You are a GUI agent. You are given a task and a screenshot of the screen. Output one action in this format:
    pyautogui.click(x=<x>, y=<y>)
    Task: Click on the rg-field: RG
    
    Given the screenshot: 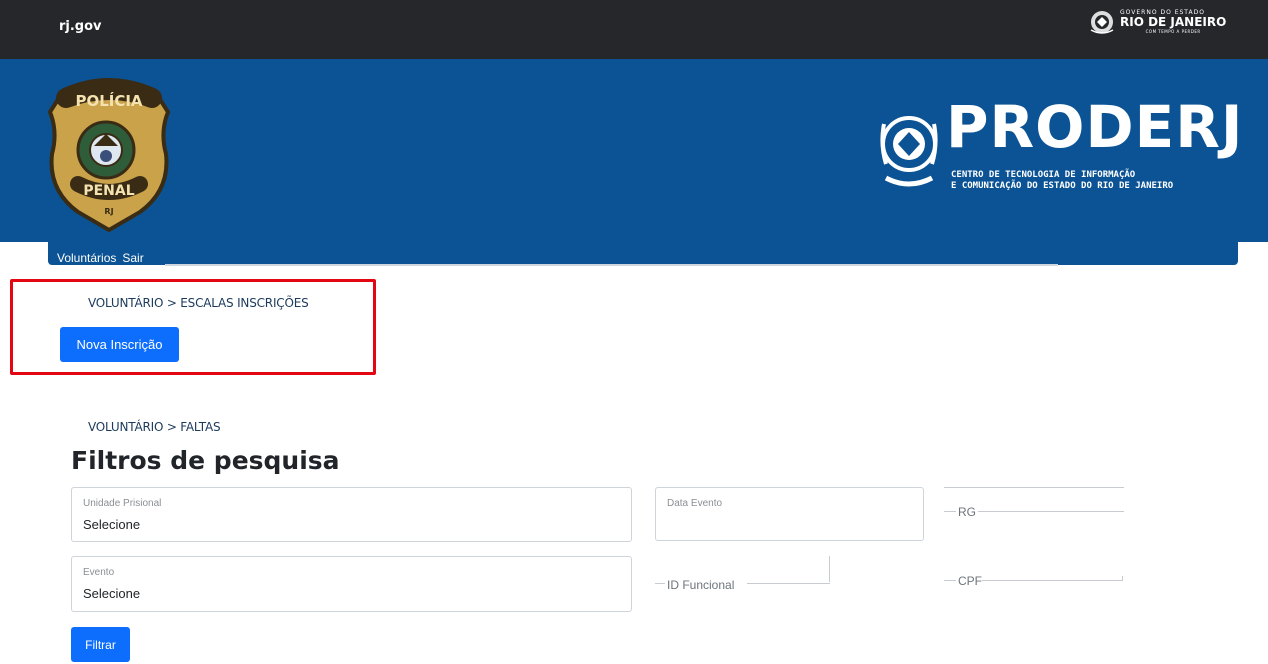 What is the action you would take?
    pyautogui.click(x=1034, y=507)
    